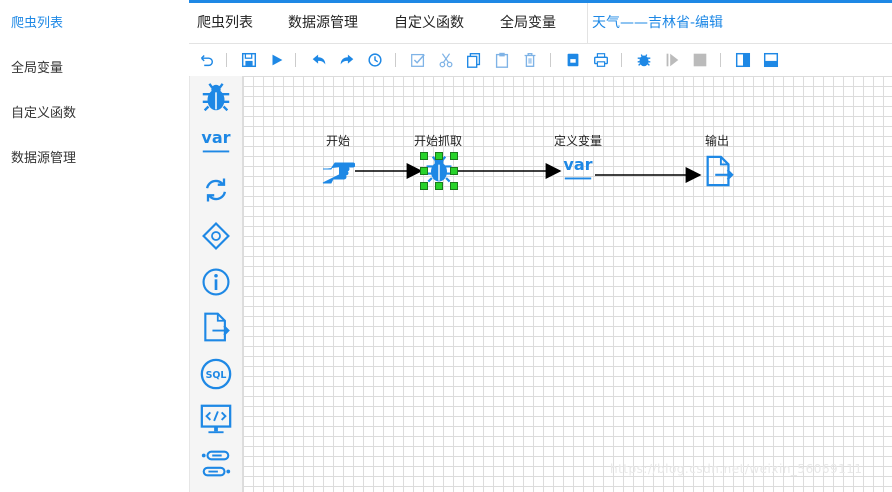 The height and width of the screenshot is (492, 892). What do you see at coordinates (375, 60) in the screenshot?
I see `history-icon` at bounding box center [375, 60].